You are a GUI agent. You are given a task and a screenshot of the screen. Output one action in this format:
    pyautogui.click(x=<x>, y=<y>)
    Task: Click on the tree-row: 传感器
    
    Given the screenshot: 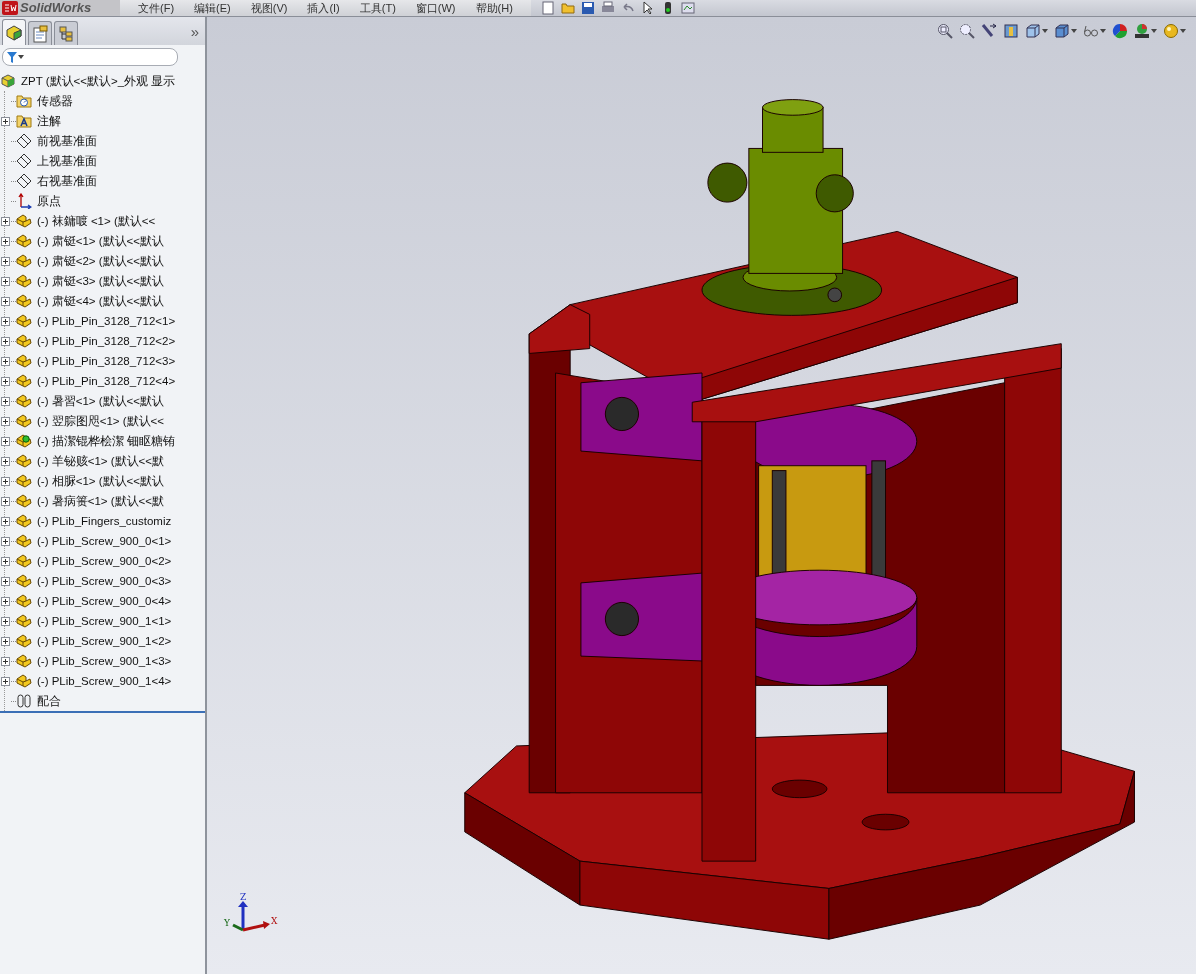 What is the action you would take?
    pyautogui.click(x=103, y=101)
    